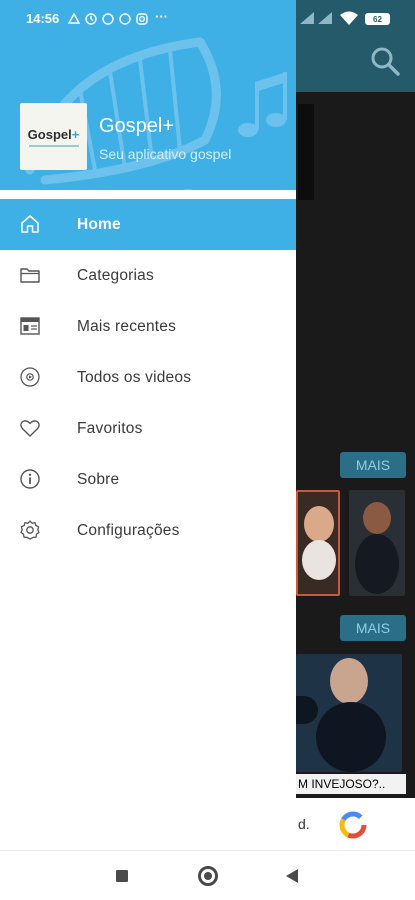 The height and width of the screenshot is (900, 415). I want to click on menu-item-categorias: Categorias, so click(148, 275).